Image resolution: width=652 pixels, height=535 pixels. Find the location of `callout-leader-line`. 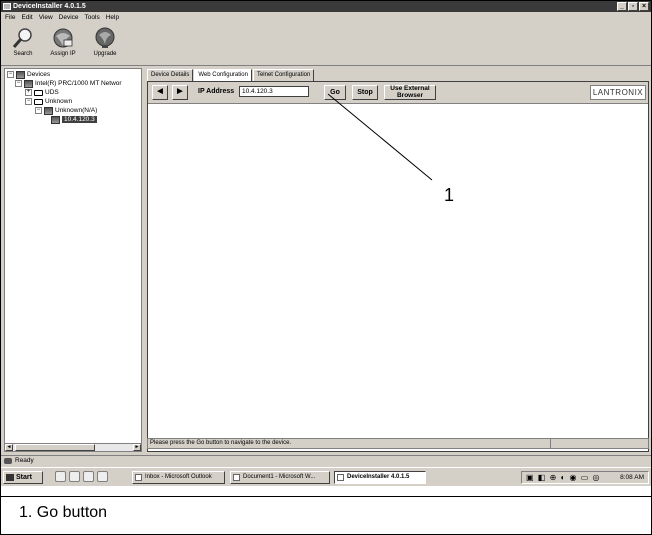

callout-leader-line is located at coordinates (380, 137).